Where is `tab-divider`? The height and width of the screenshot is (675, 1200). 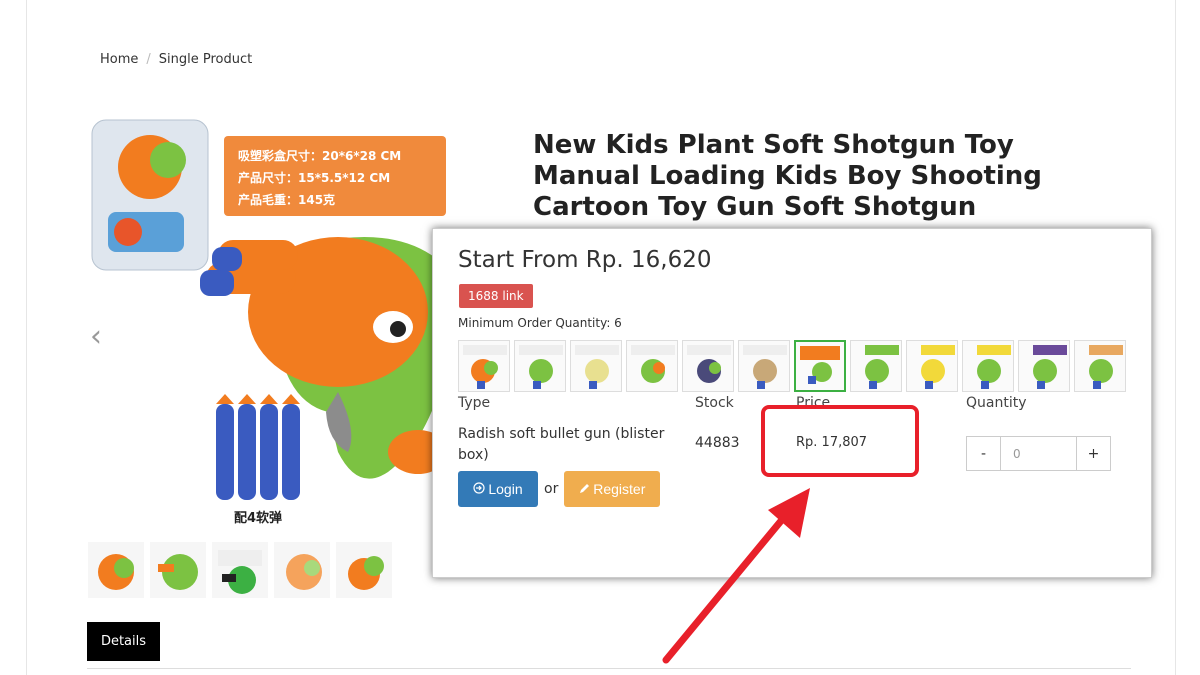 tab-divider is located at coordinates (609, 668).